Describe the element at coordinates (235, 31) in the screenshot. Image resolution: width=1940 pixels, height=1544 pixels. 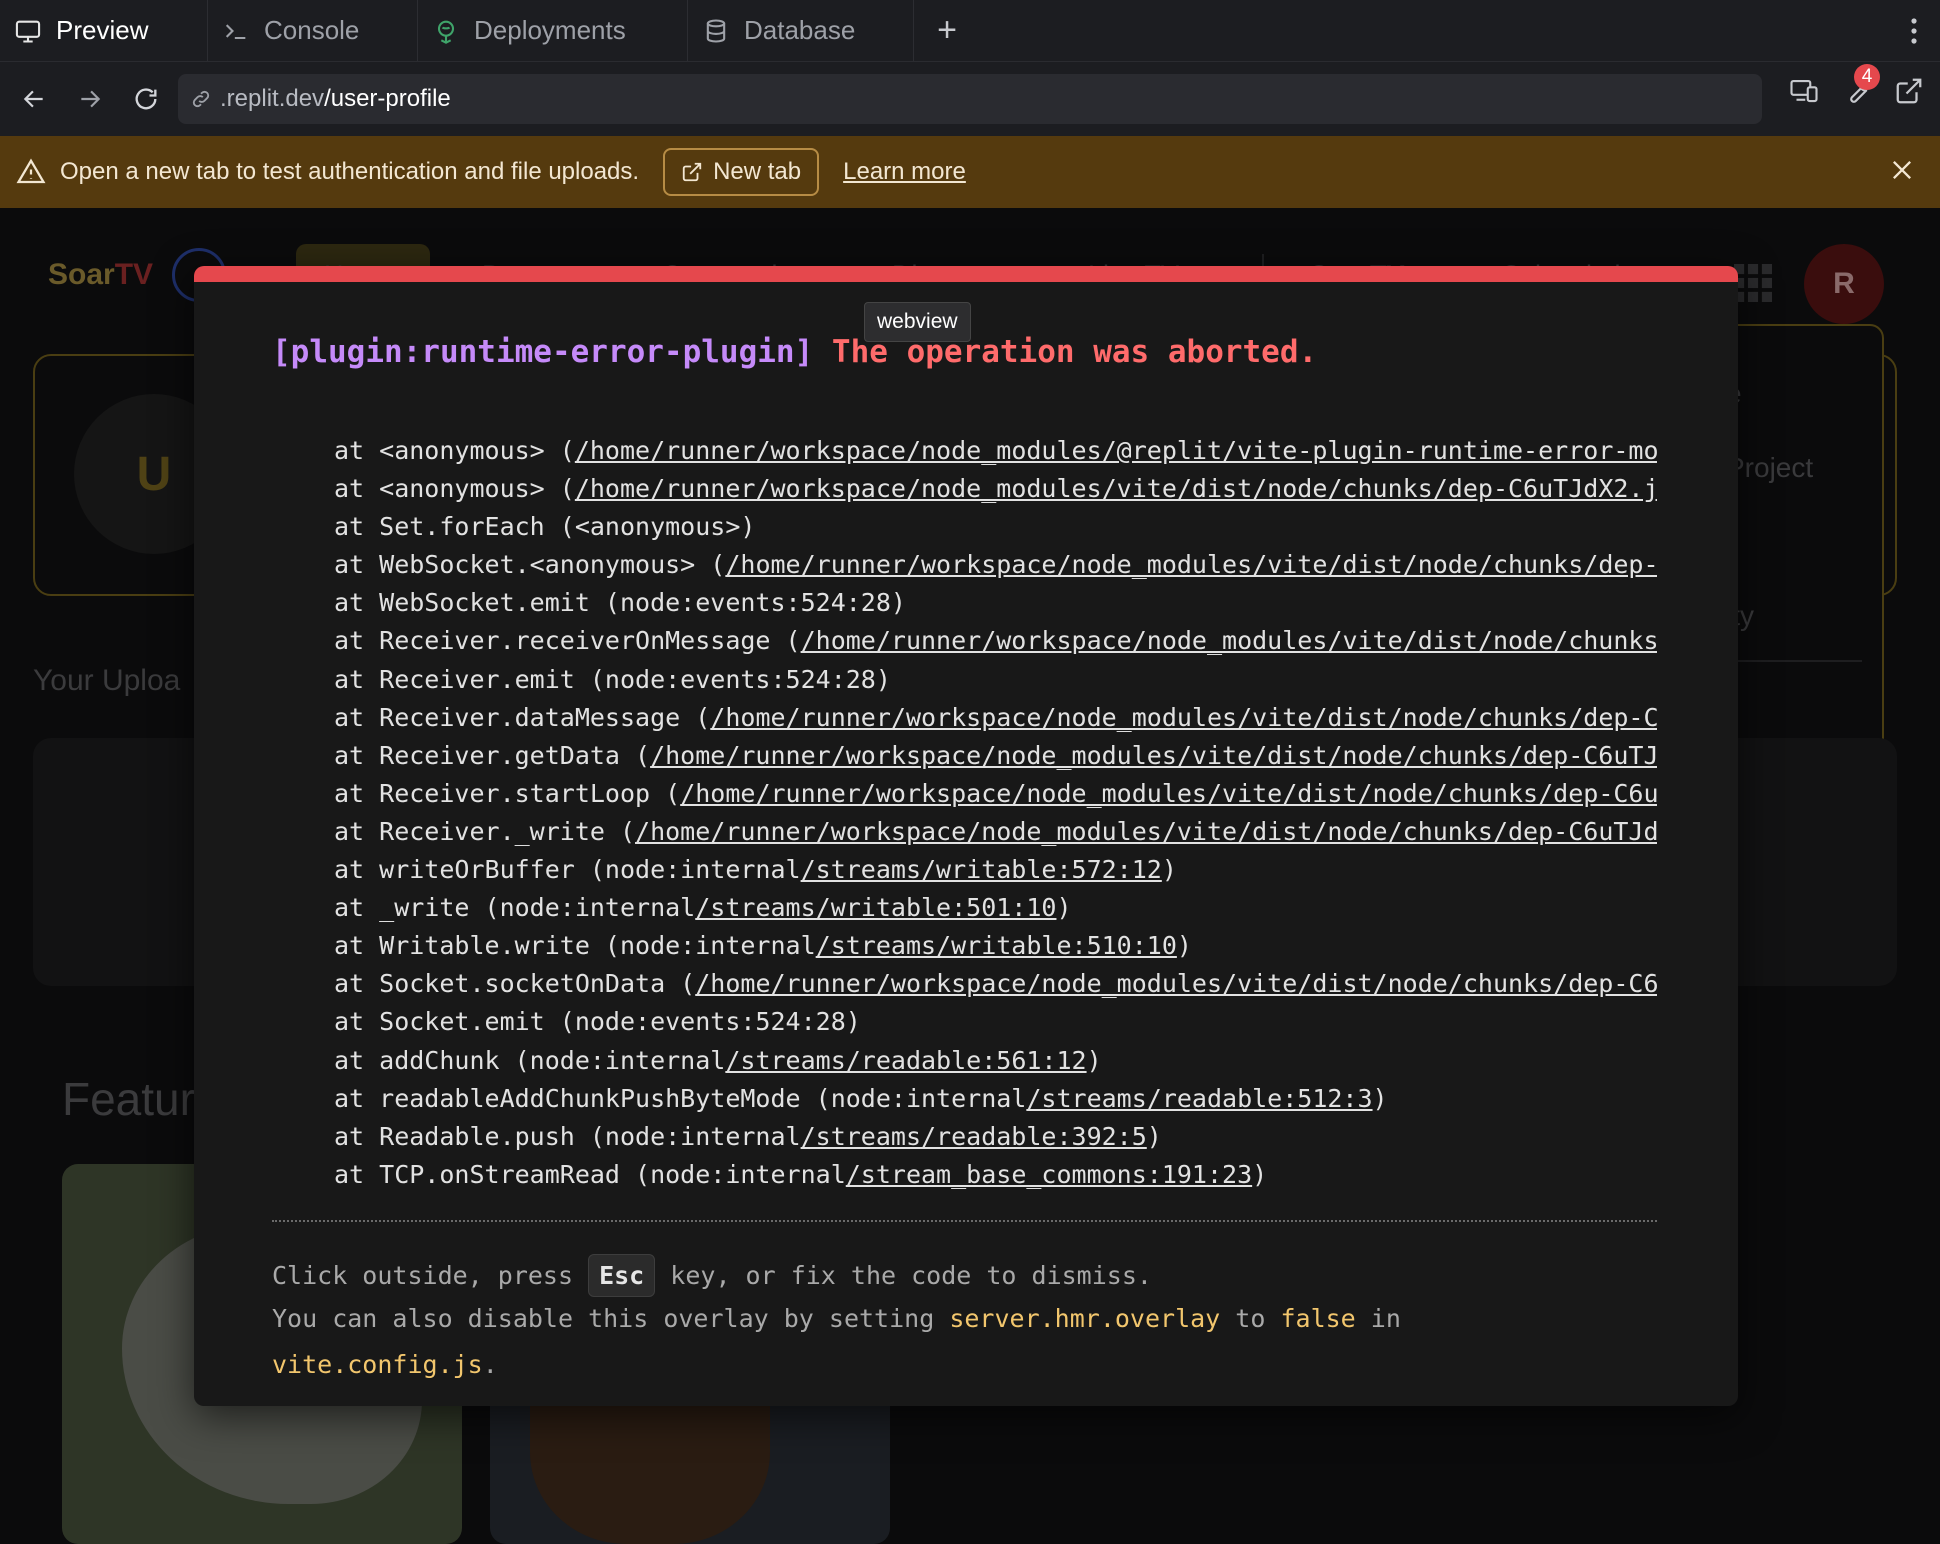
I see `terminal-icon` at that location.